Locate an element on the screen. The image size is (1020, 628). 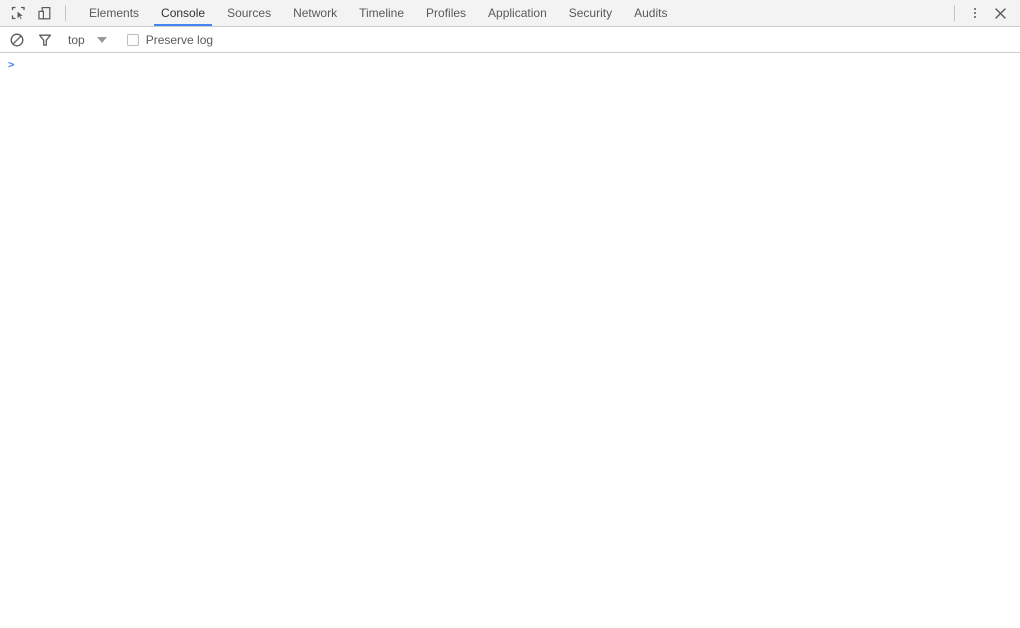
tab-profiles-label: Profiles is located at coordinates (446, 13).